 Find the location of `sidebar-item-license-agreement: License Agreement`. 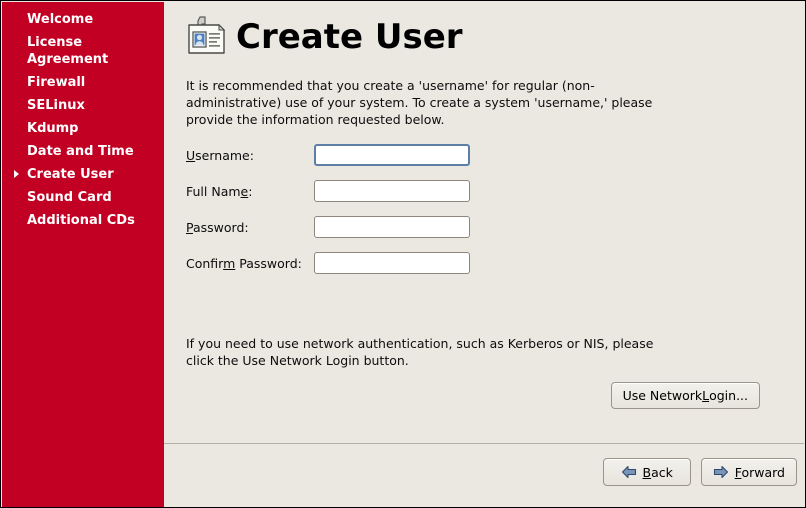

sidebar-item-license-agreement: License Agreement is located at coordinates (83, 51).